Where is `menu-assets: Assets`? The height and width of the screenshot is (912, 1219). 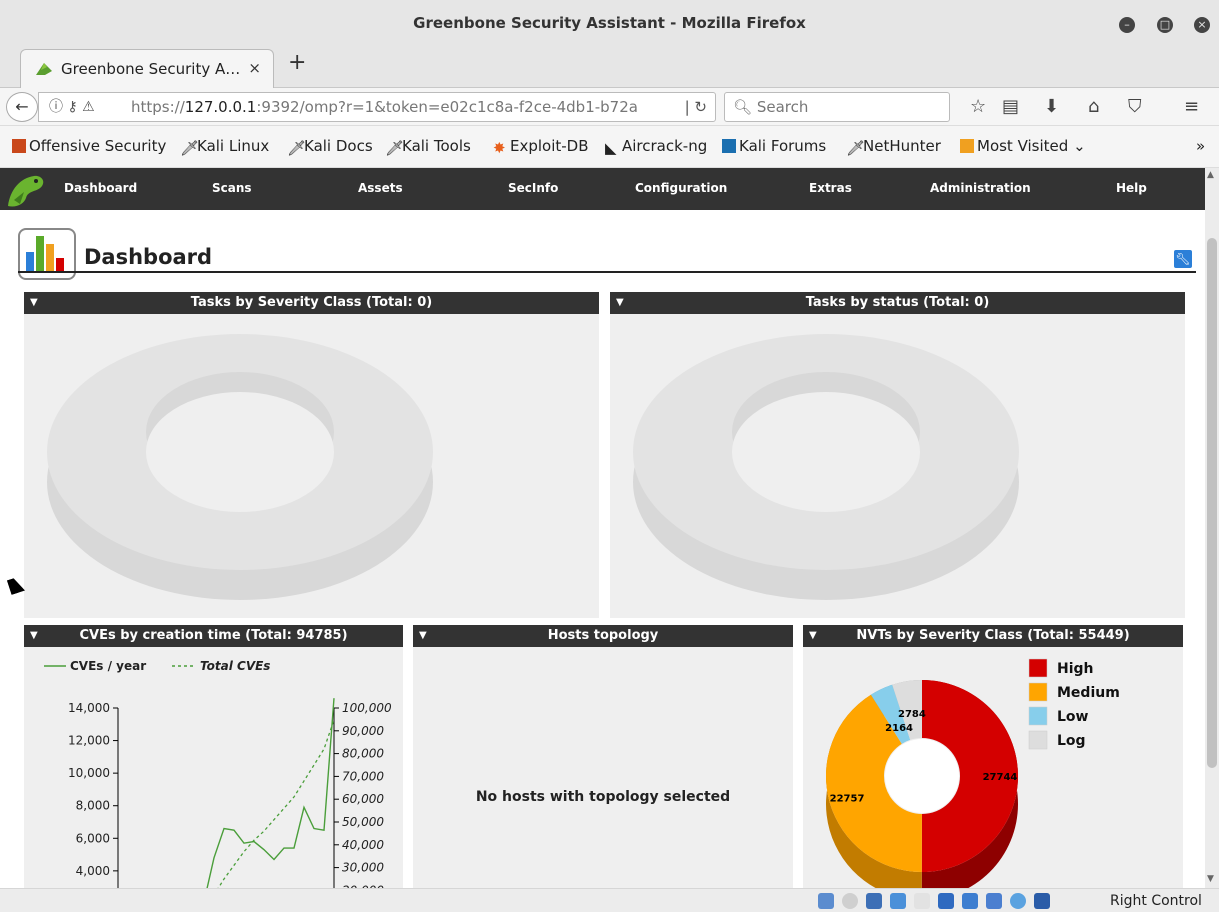 menu-assets: Assets is located at coordinates (380, 188).